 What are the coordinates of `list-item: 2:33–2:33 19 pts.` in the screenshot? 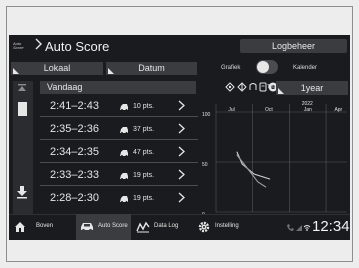 It's located at (119, 175).